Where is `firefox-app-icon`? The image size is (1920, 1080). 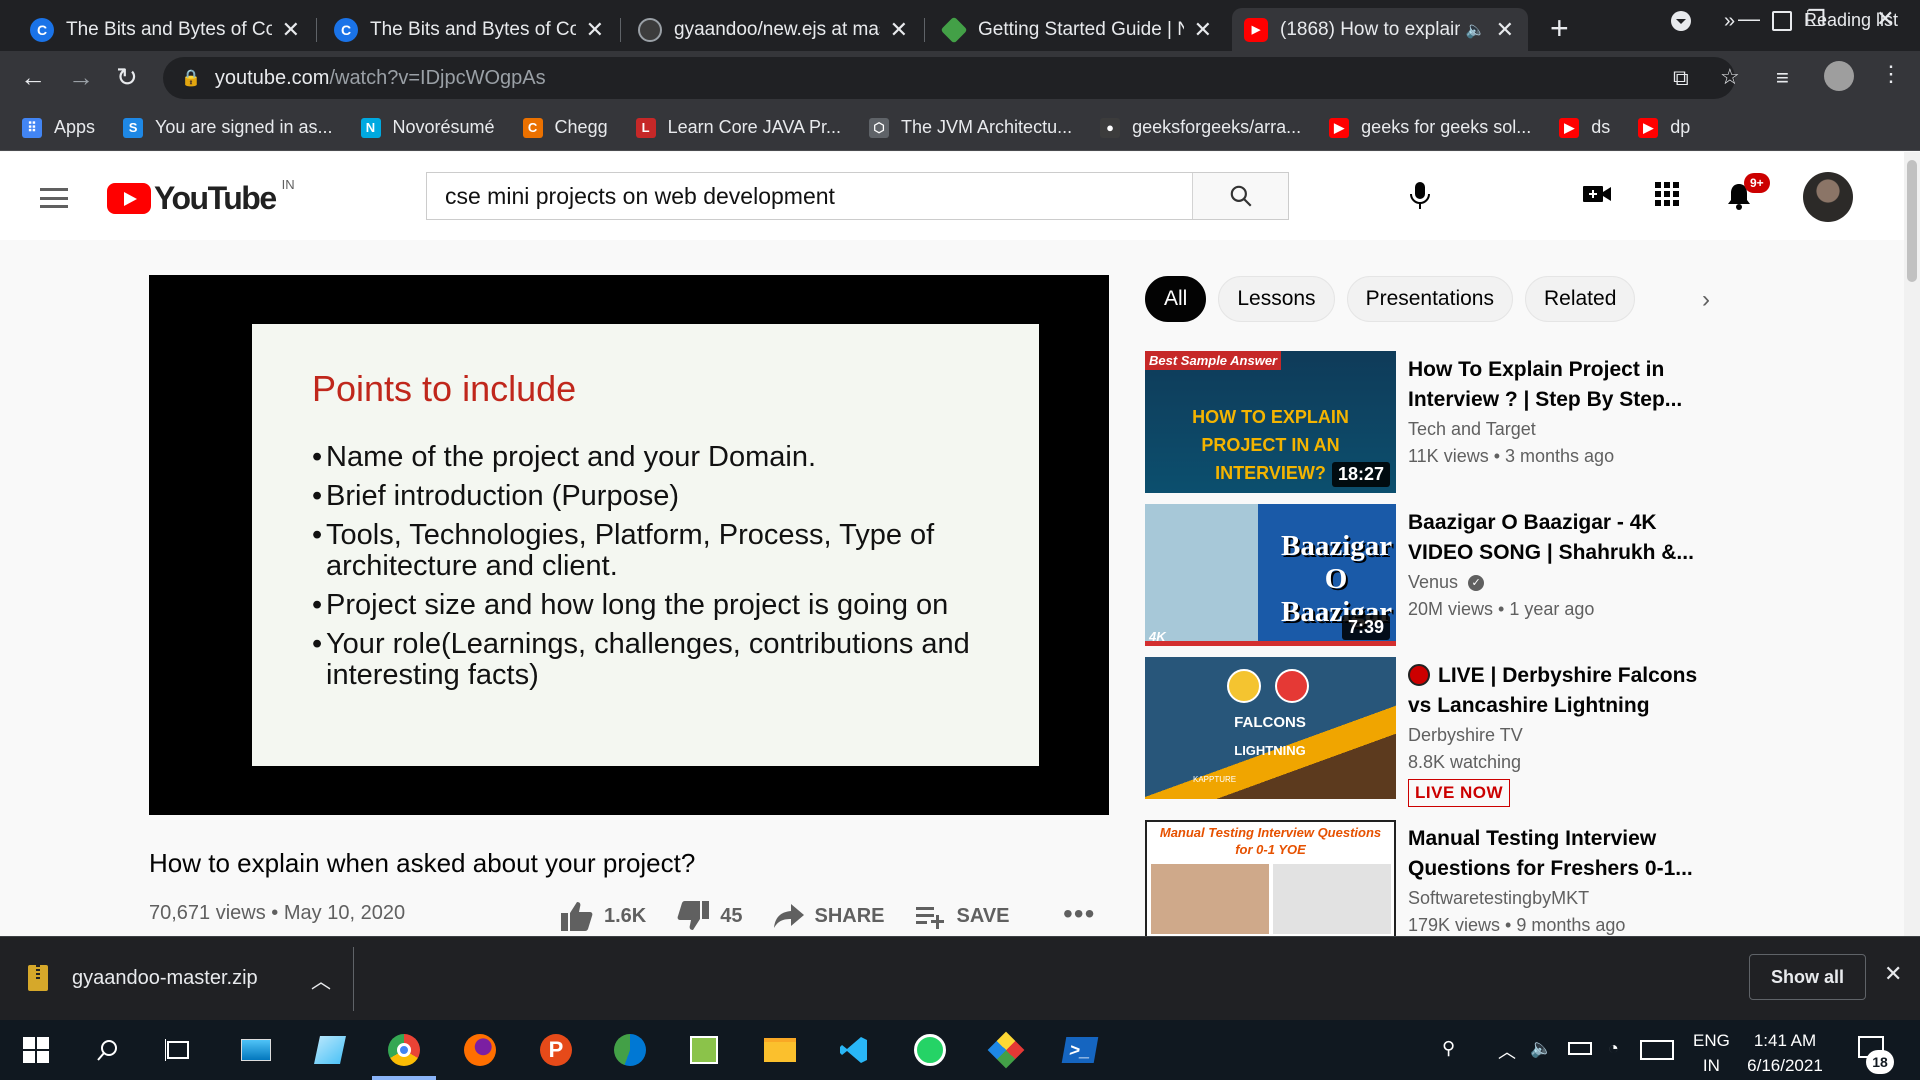
firefox-app-icon is located at coordinates (480, 1050).